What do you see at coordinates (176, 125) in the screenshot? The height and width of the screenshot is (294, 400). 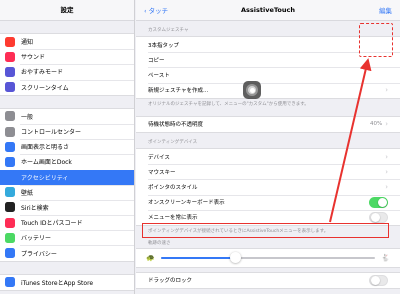 I see `row-label: 待機状態時の不透明度` at bounding box center [176, 125].